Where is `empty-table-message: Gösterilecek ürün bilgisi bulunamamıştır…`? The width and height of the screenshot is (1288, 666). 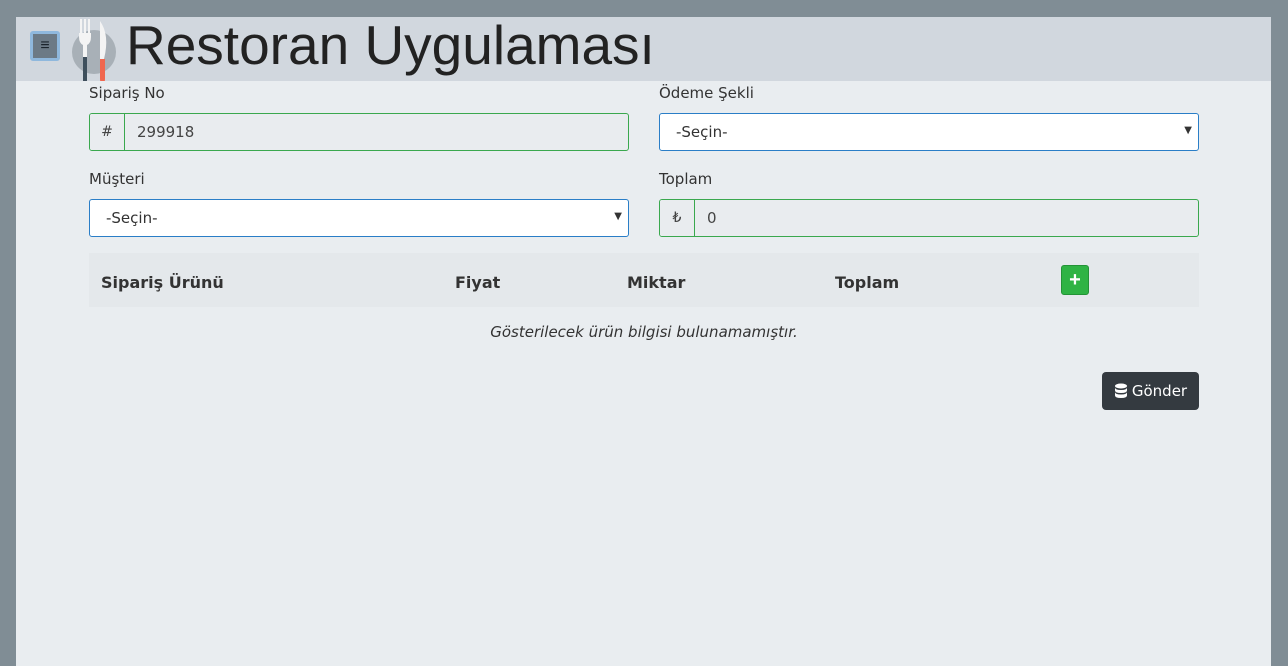
empty-table-message: Gösterilecek ürün bilgisi bulunamamıştır… is located at coordinates (644, 332).